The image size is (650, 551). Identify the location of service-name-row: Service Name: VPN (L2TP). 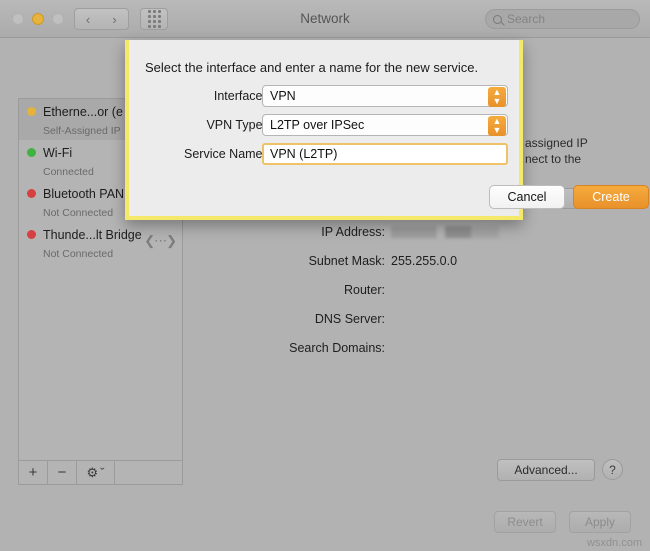
(324, 154).